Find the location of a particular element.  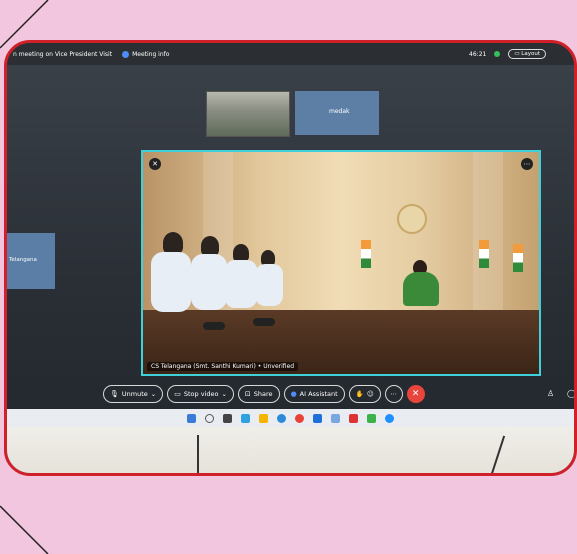

share-screen-icon: ⊡ is located at coordinates (247, 394).